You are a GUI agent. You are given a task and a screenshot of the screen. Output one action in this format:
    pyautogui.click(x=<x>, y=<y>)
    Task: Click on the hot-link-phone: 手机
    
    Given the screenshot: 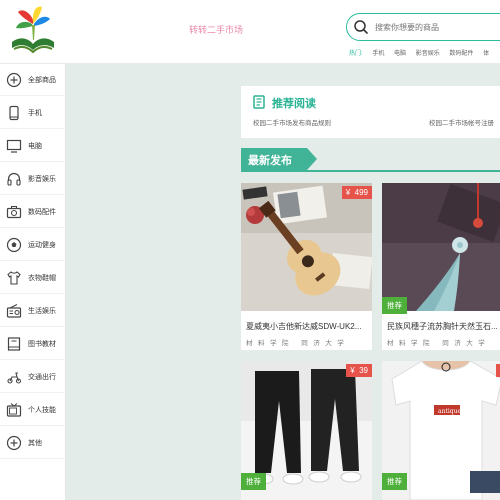 What is the action you would take?
    pyautogui.click(x=378, y=54)
    